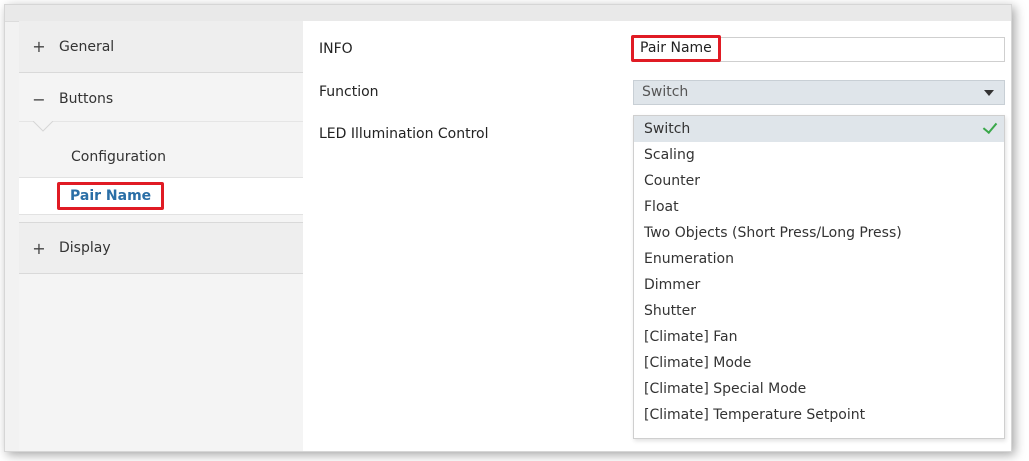 This screenshot has width=1029, height=461. I want to click on dropdown-option-switch: Switch, so click(819, 129).